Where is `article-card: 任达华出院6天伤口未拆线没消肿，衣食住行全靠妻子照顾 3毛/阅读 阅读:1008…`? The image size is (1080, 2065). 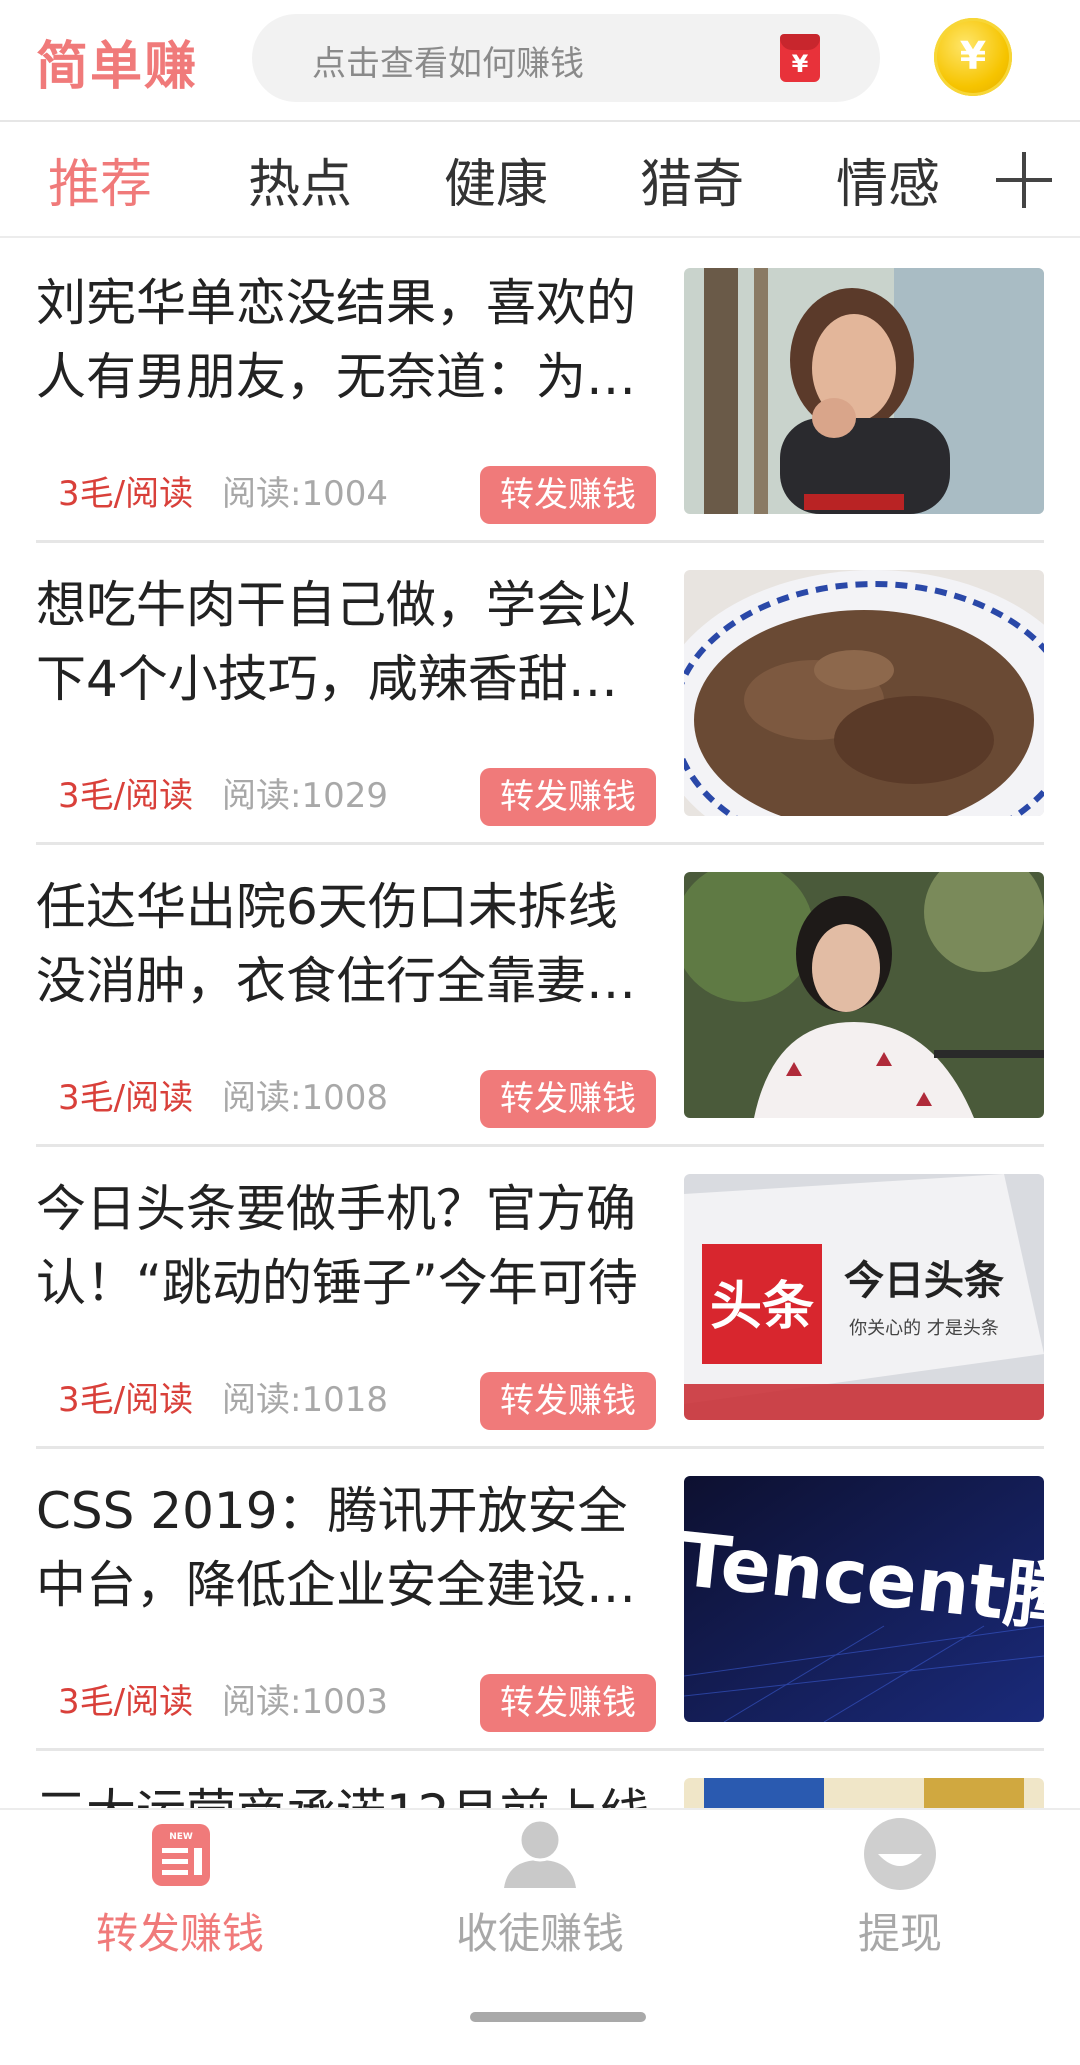 article-card: 任达华出院6天伤口未拆线没消肿，衣食住行全靠妻子照顾 3毛/阅读 阅读:1008… is located at coordinates (540, 994).